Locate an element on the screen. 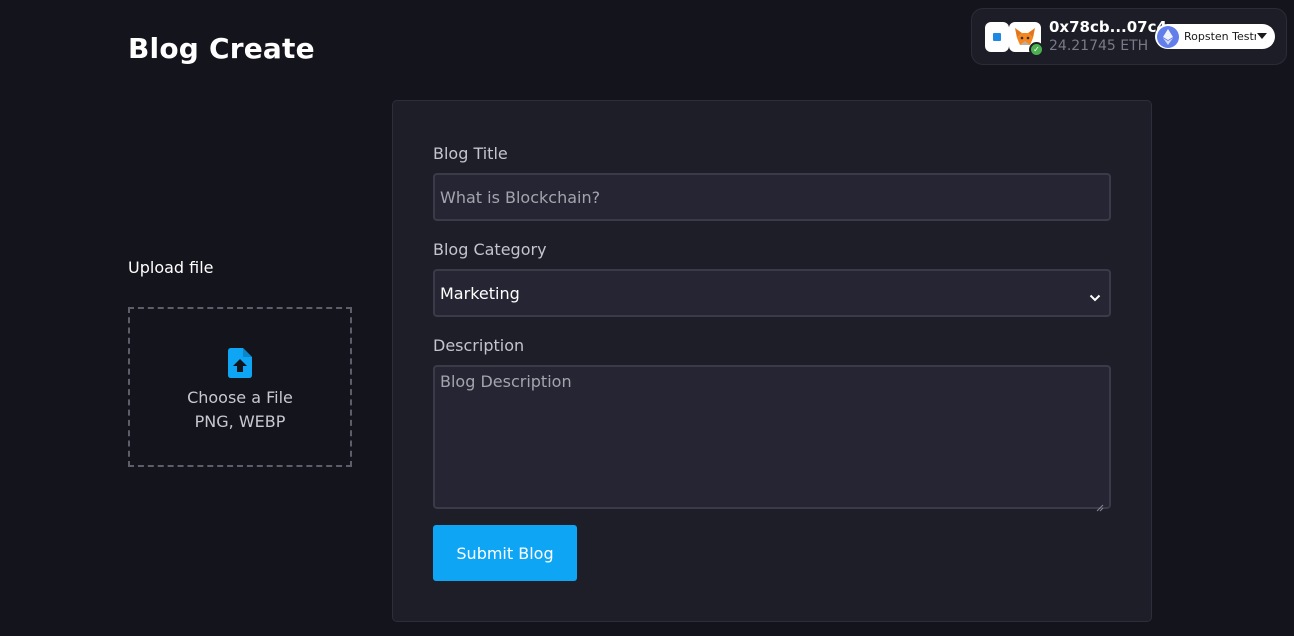 Image resolution: width=1294 pixels, height=636 pixels. description-label: Description is located at coordinates (479, 345).